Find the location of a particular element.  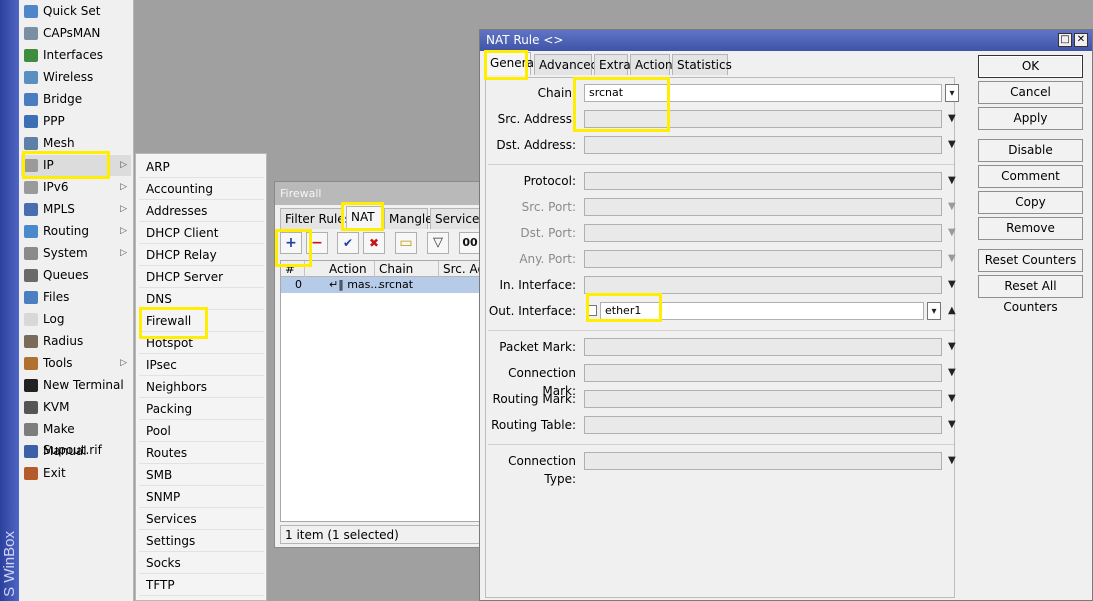

dst-port-dropdown-icon: ▼ is located at coordinates (954, 233).